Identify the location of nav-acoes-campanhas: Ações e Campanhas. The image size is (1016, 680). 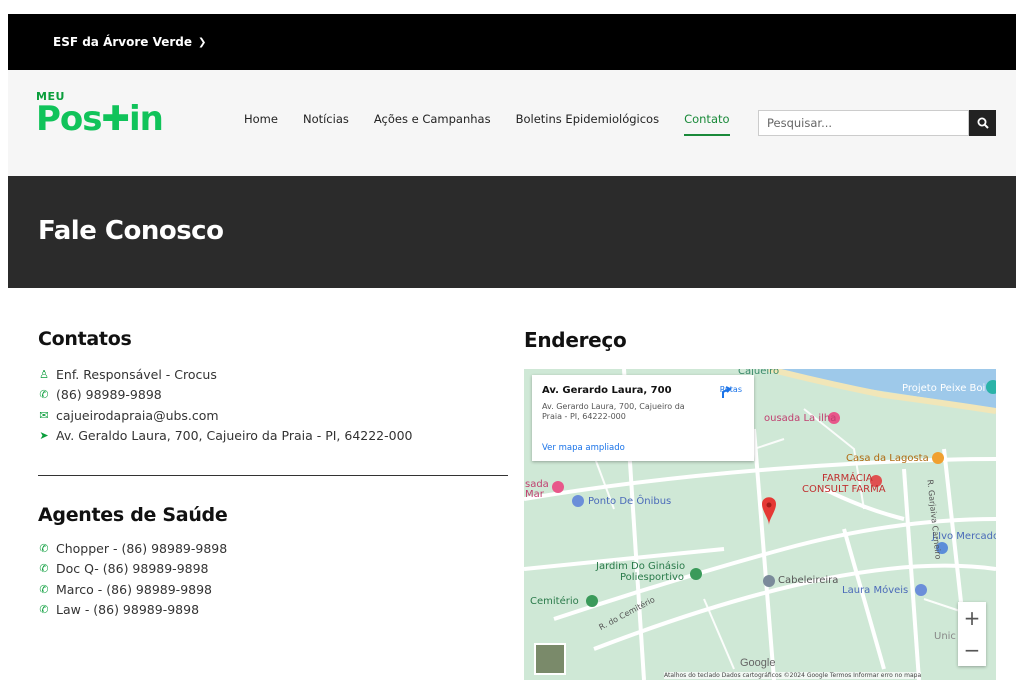
(432, 124).